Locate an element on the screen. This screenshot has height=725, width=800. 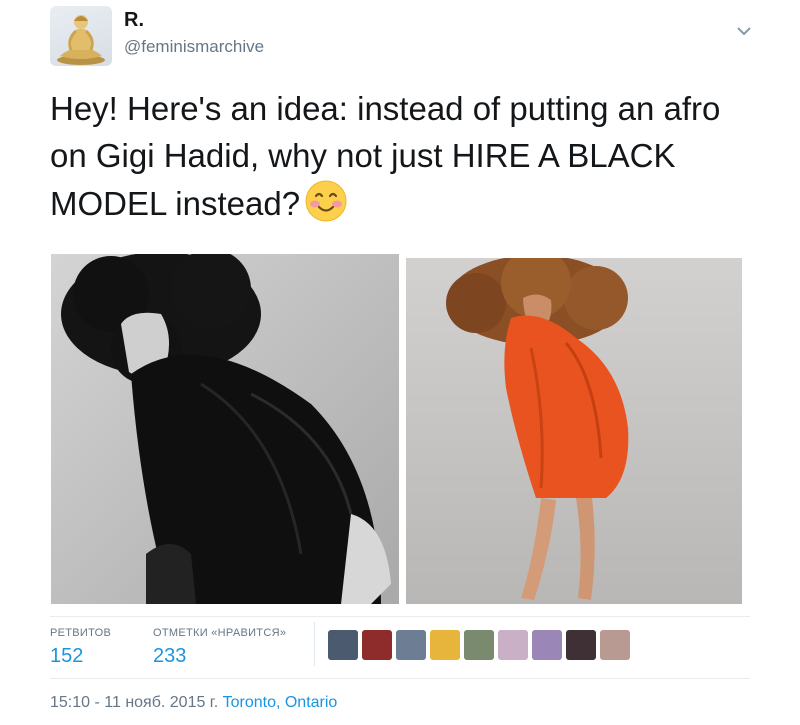
stats-separator is located at coordinates (314, 644).